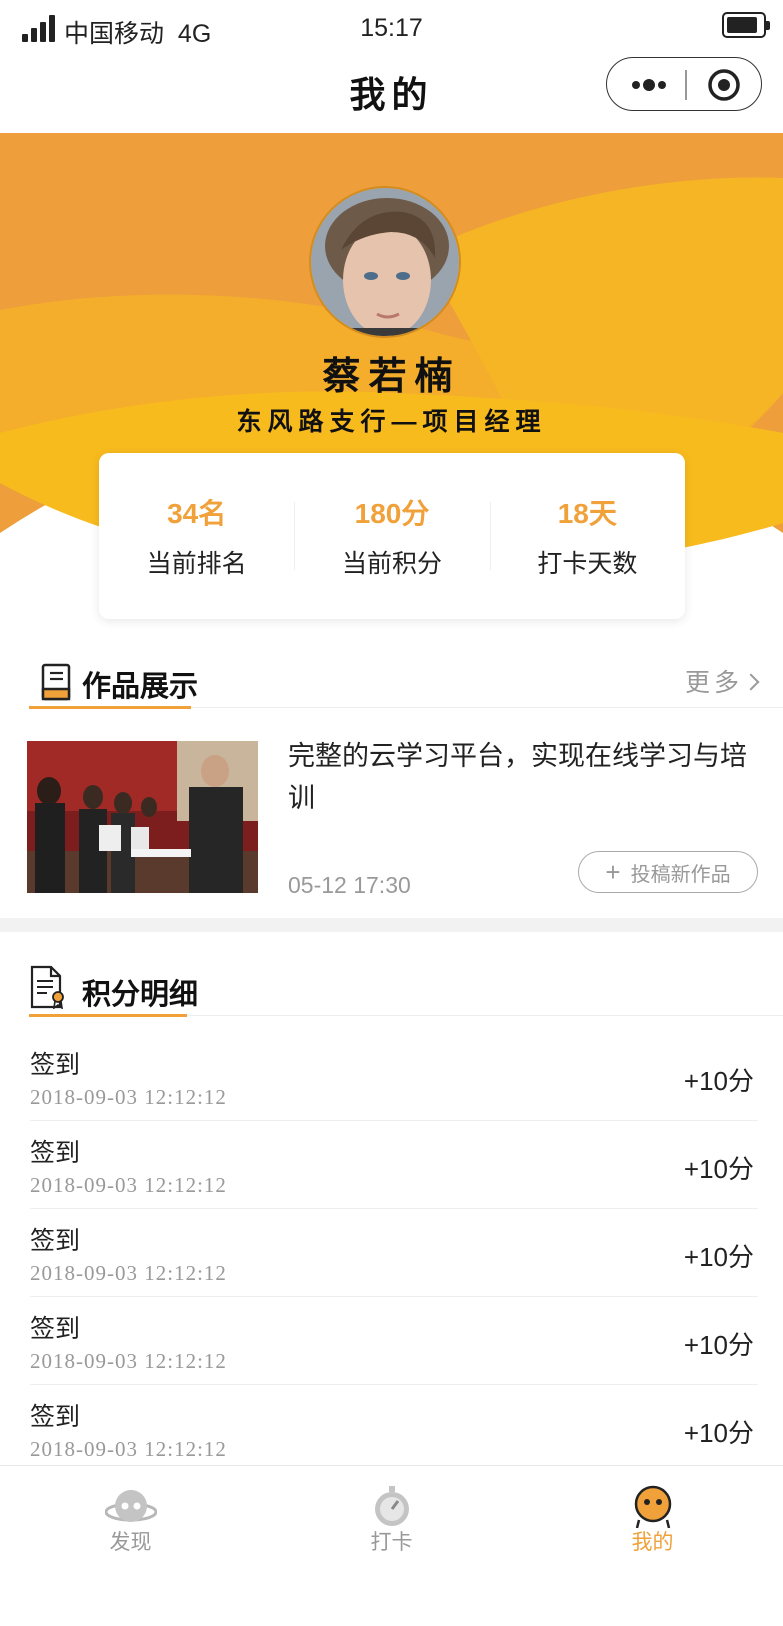 This screenshot has height=1626, width=783. Describe the element at coordinates (385, 262) in the screenshot. I see `avatar` at that location.